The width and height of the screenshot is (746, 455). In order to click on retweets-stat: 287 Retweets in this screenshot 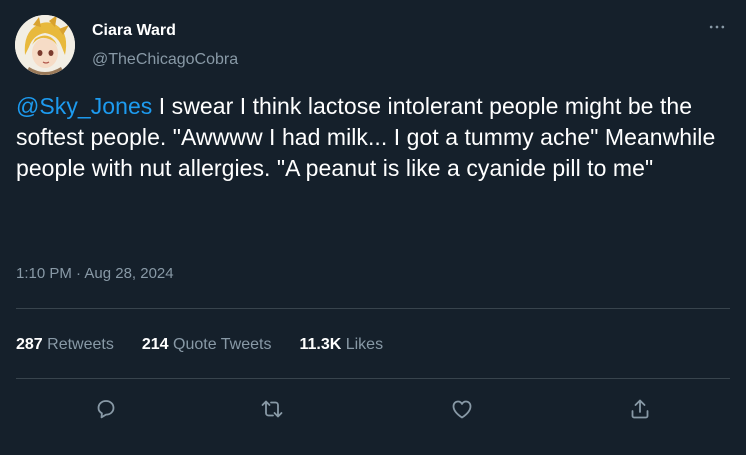, I will do `click(65, 345)`.